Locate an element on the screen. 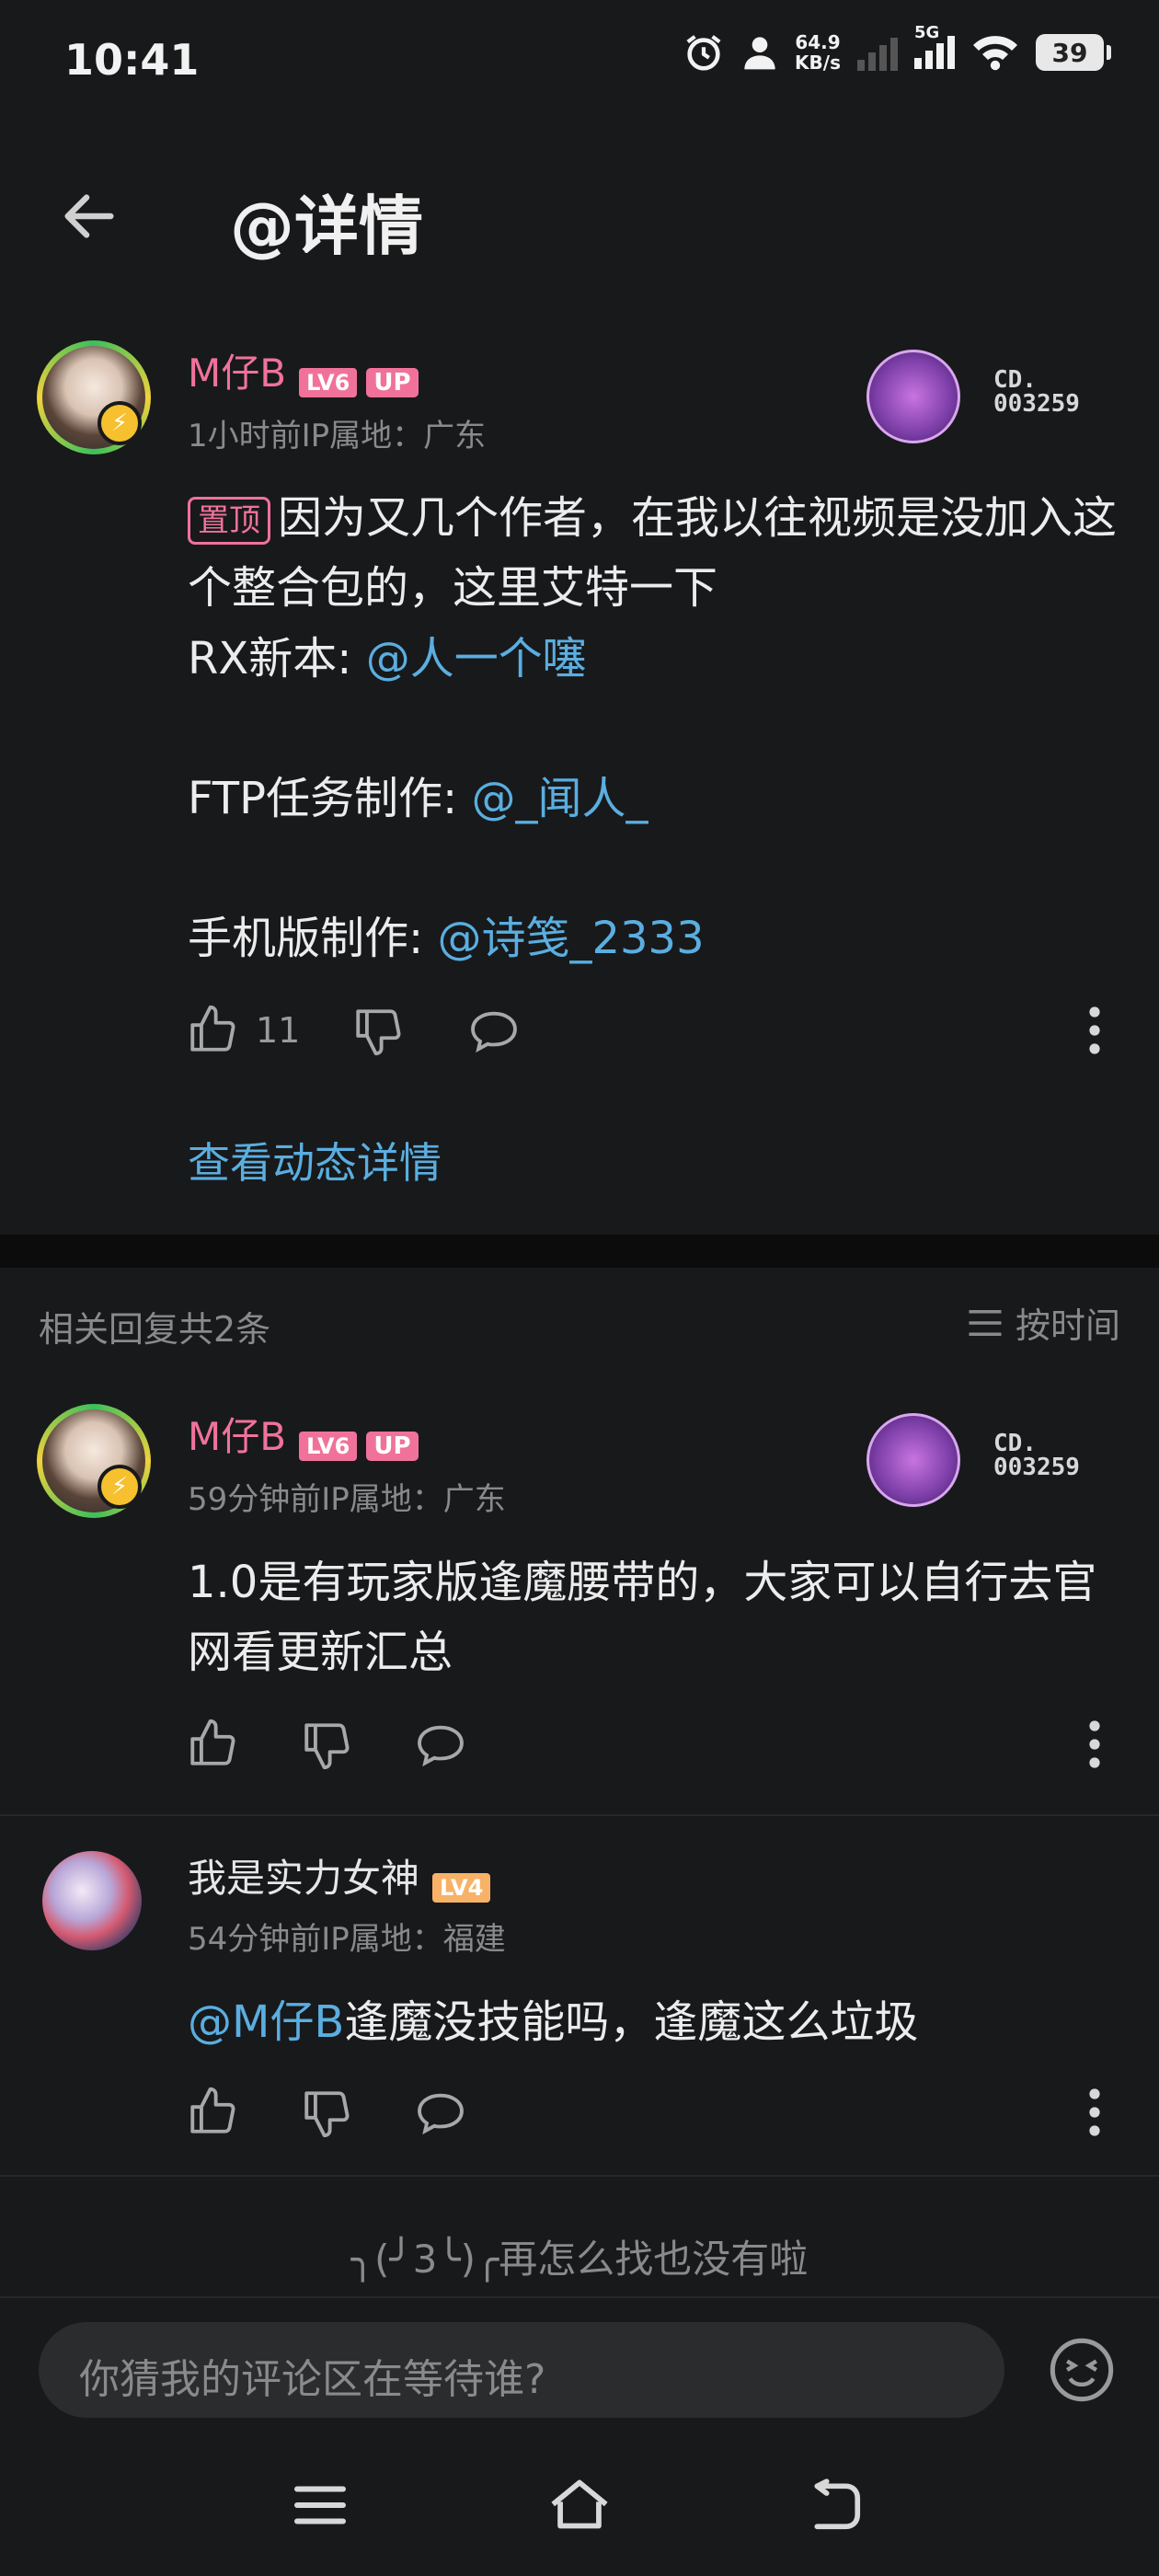 Image resolution: width=1159 pixels, height=2576 pixels. sort-label: 按时间 is located at coordinates (1067, 1325).